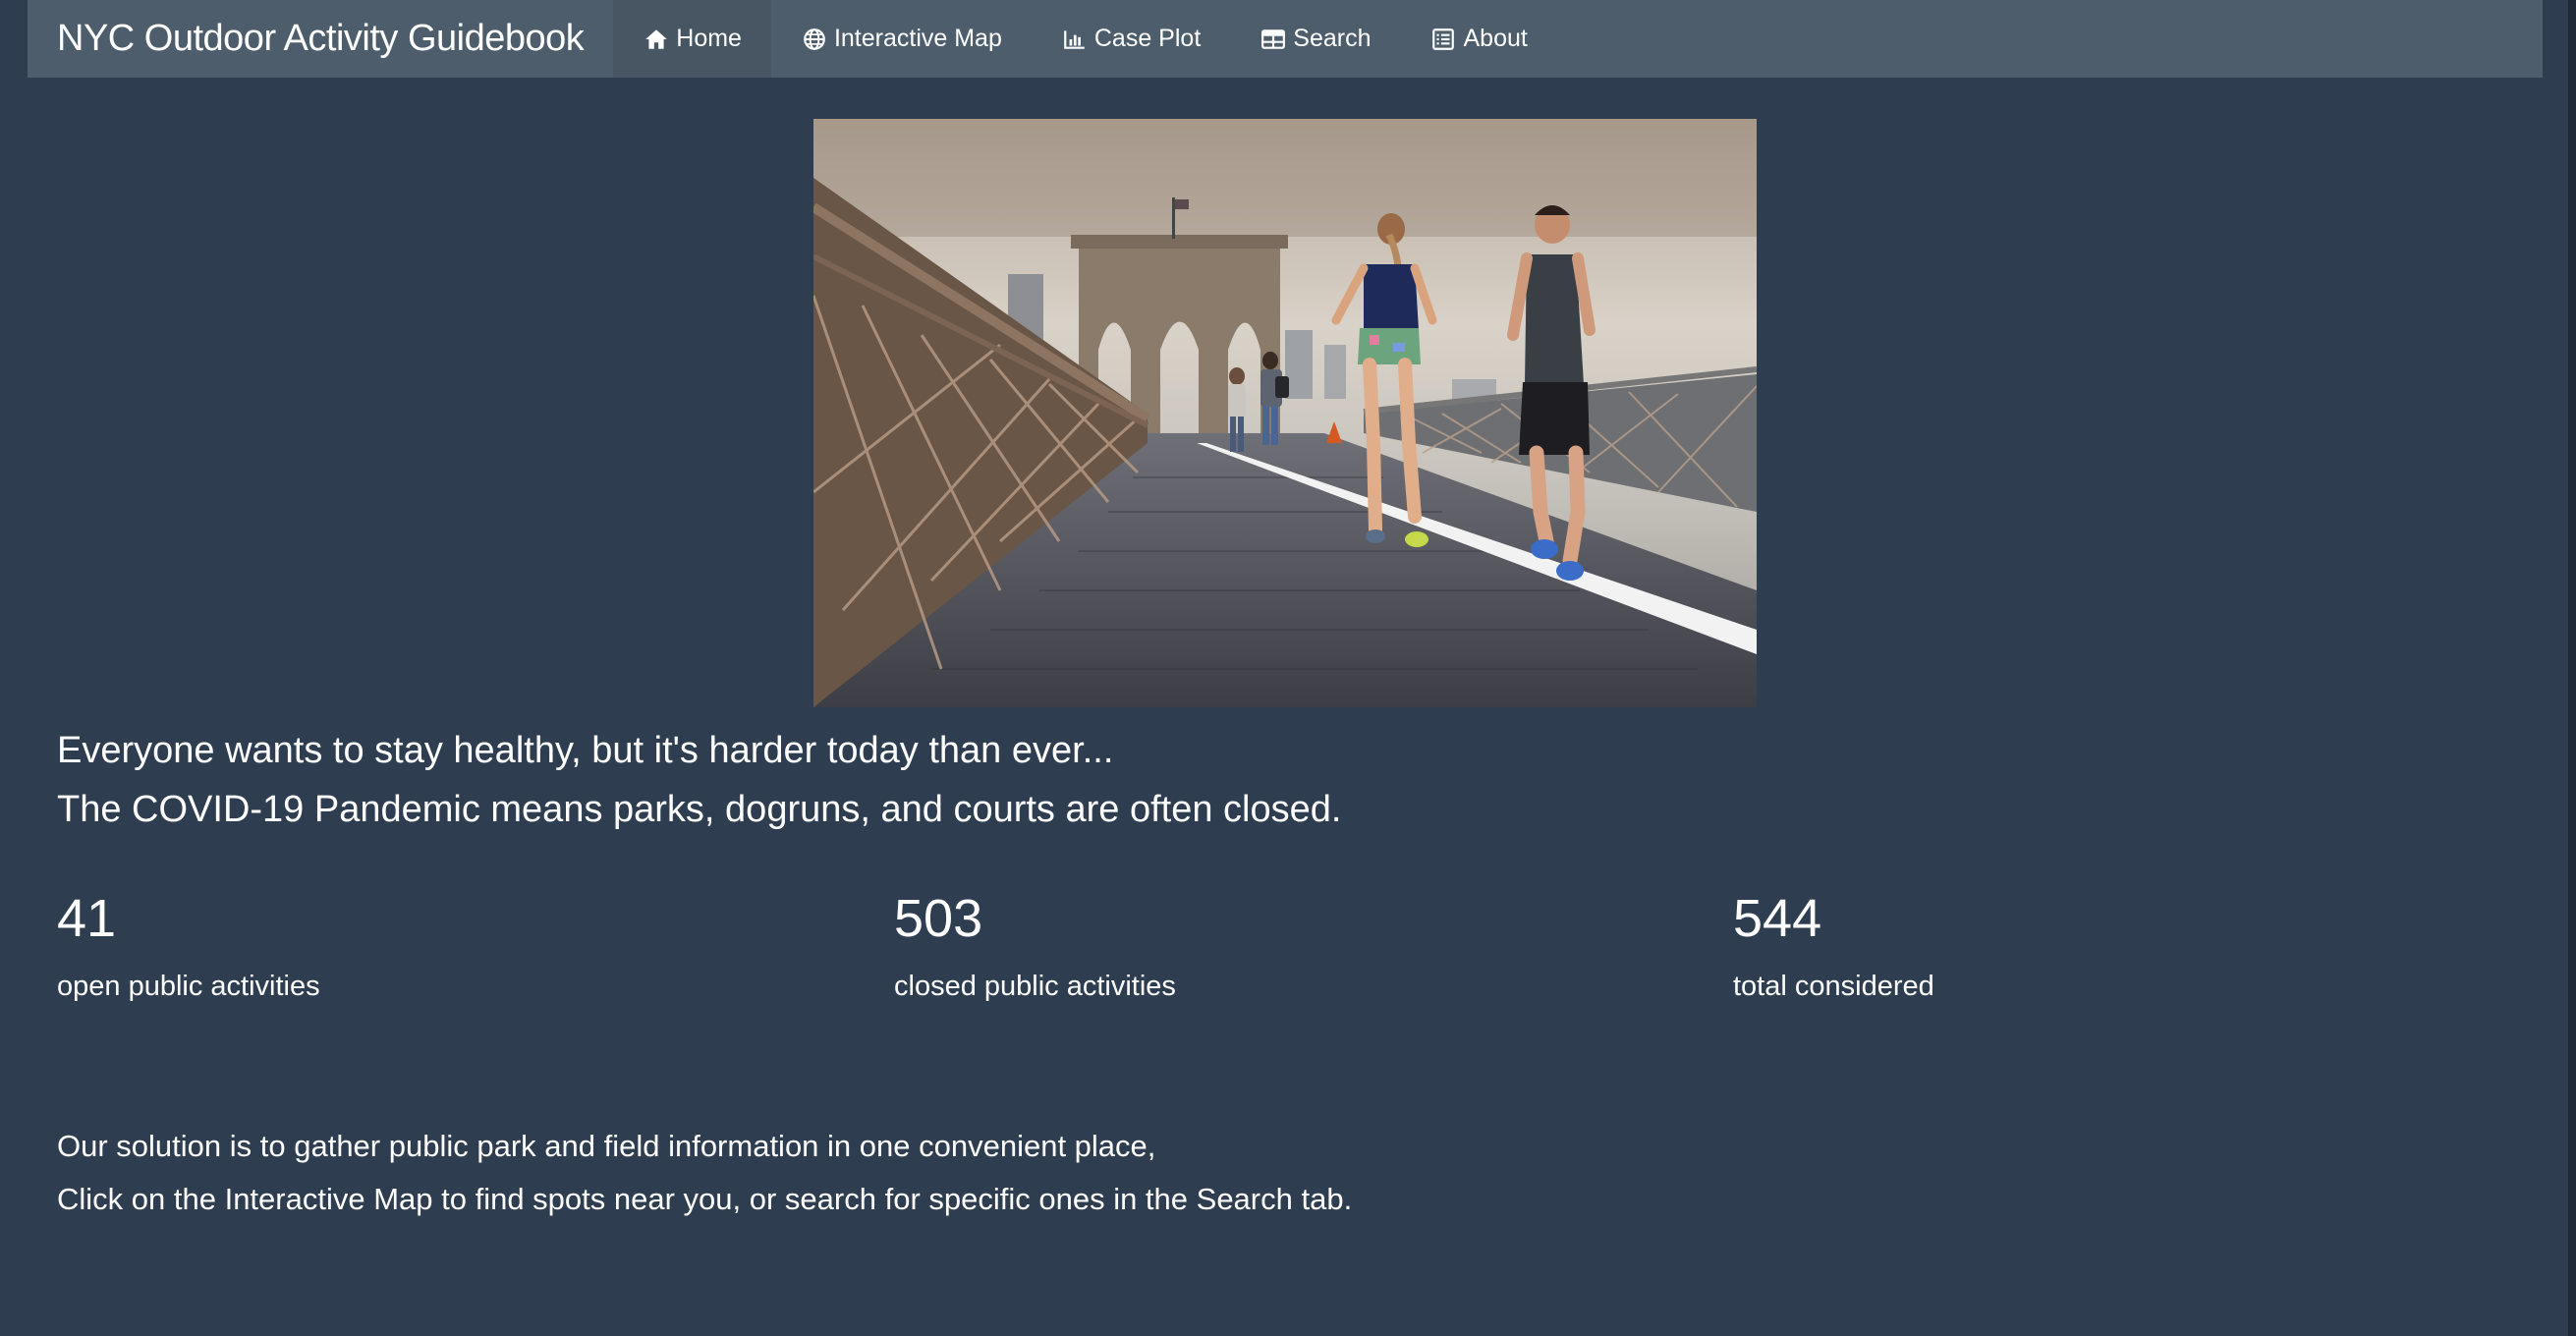 This screenshot has height=1336, width=2576. Describe the element at coordinates (1075, 39) in the screenshot. I see `bar-chart-icon` at that location.